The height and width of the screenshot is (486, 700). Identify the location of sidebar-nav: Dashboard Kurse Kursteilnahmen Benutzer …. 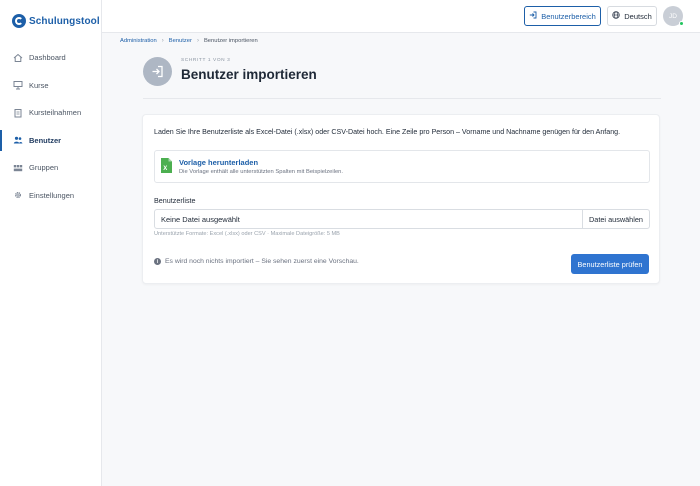
(51, 126).